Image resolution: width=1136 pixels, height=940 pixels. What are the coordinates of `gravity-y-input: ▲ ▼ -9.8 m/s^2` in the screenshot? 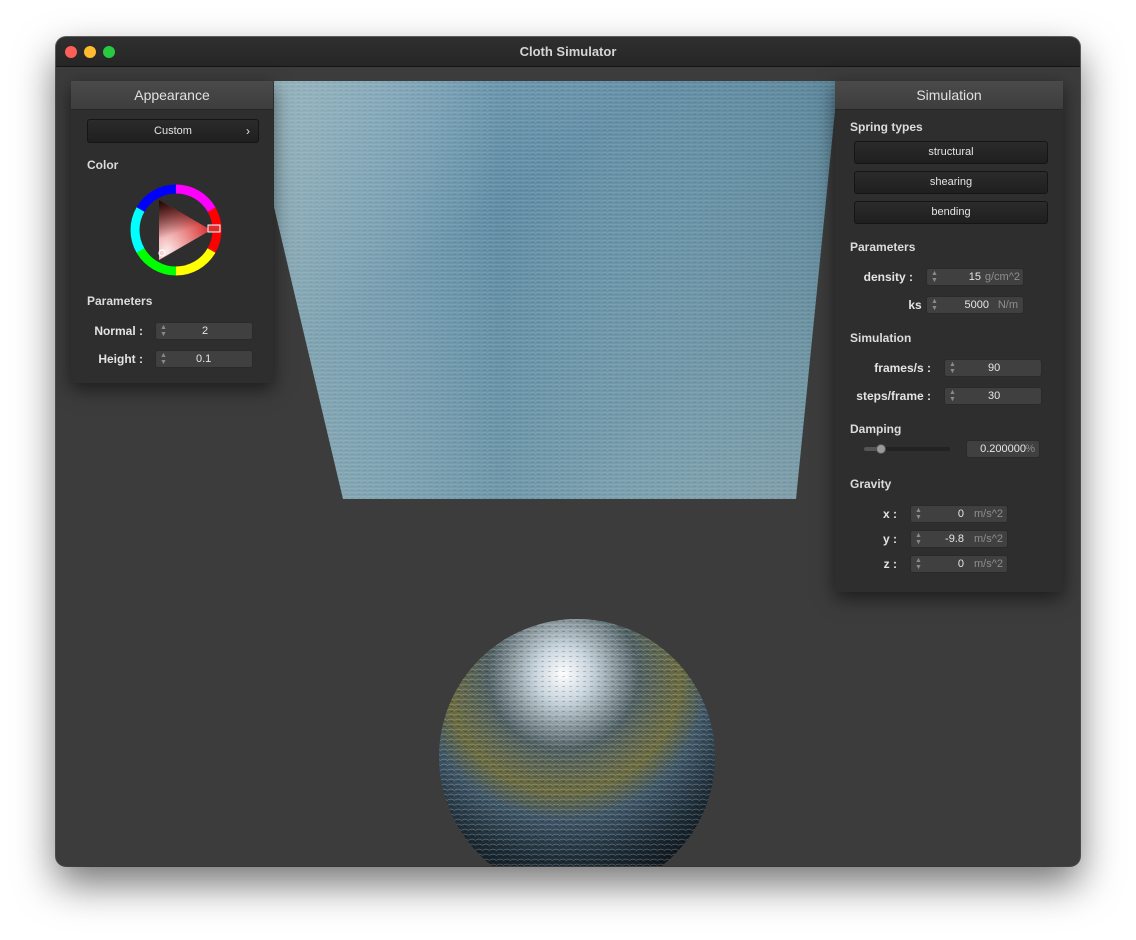 It's located at (959, 539).